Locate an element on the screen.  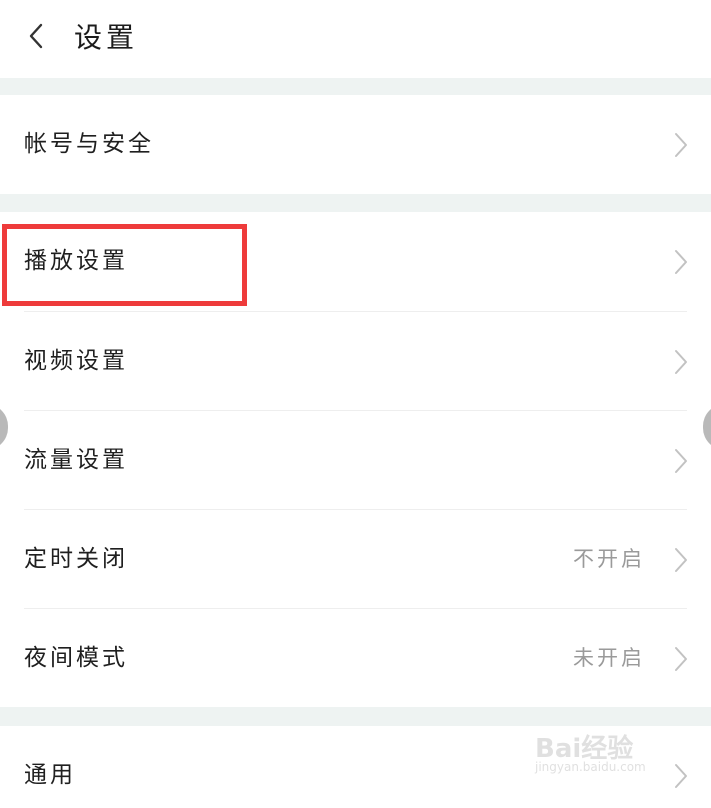
header: 设置 is located at coordinates (355, 39).